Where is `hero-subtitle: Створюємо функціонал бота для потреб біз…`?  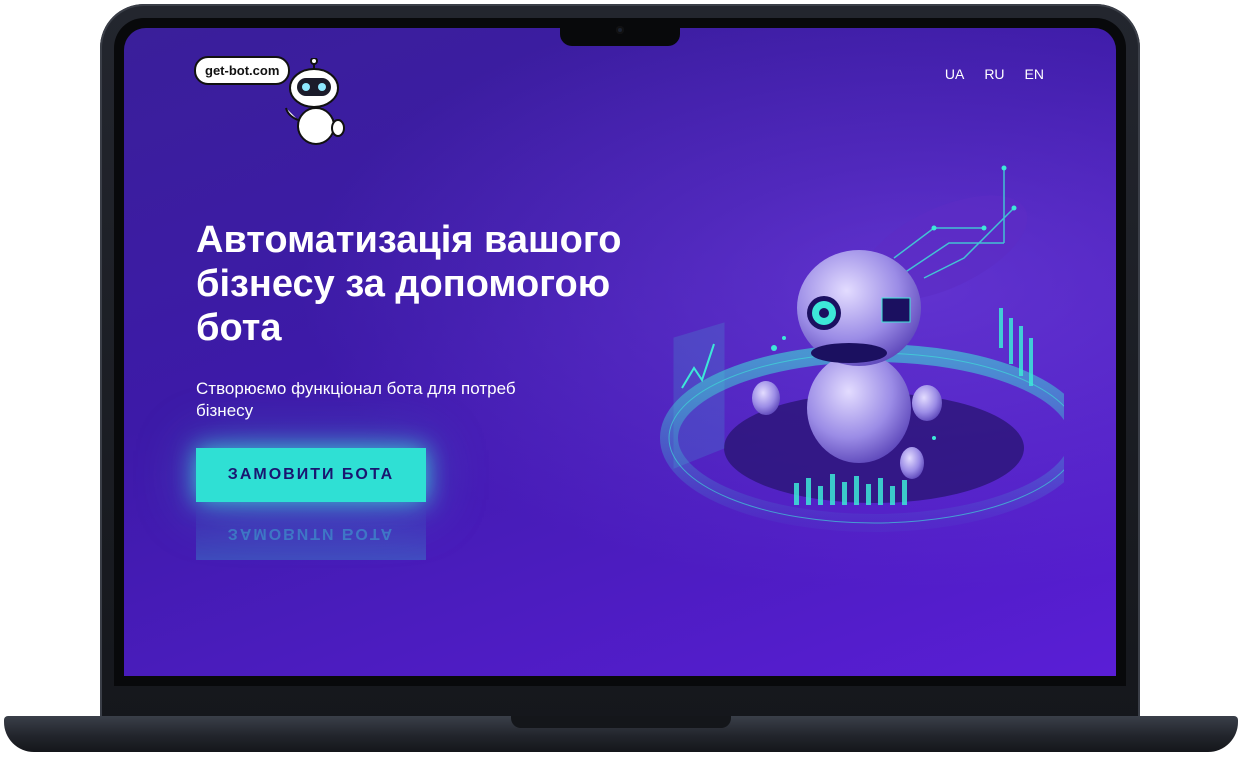 hero-subtitle: Створюємо функціонал бота для потреб біз… is located at coordinates (356, 399).